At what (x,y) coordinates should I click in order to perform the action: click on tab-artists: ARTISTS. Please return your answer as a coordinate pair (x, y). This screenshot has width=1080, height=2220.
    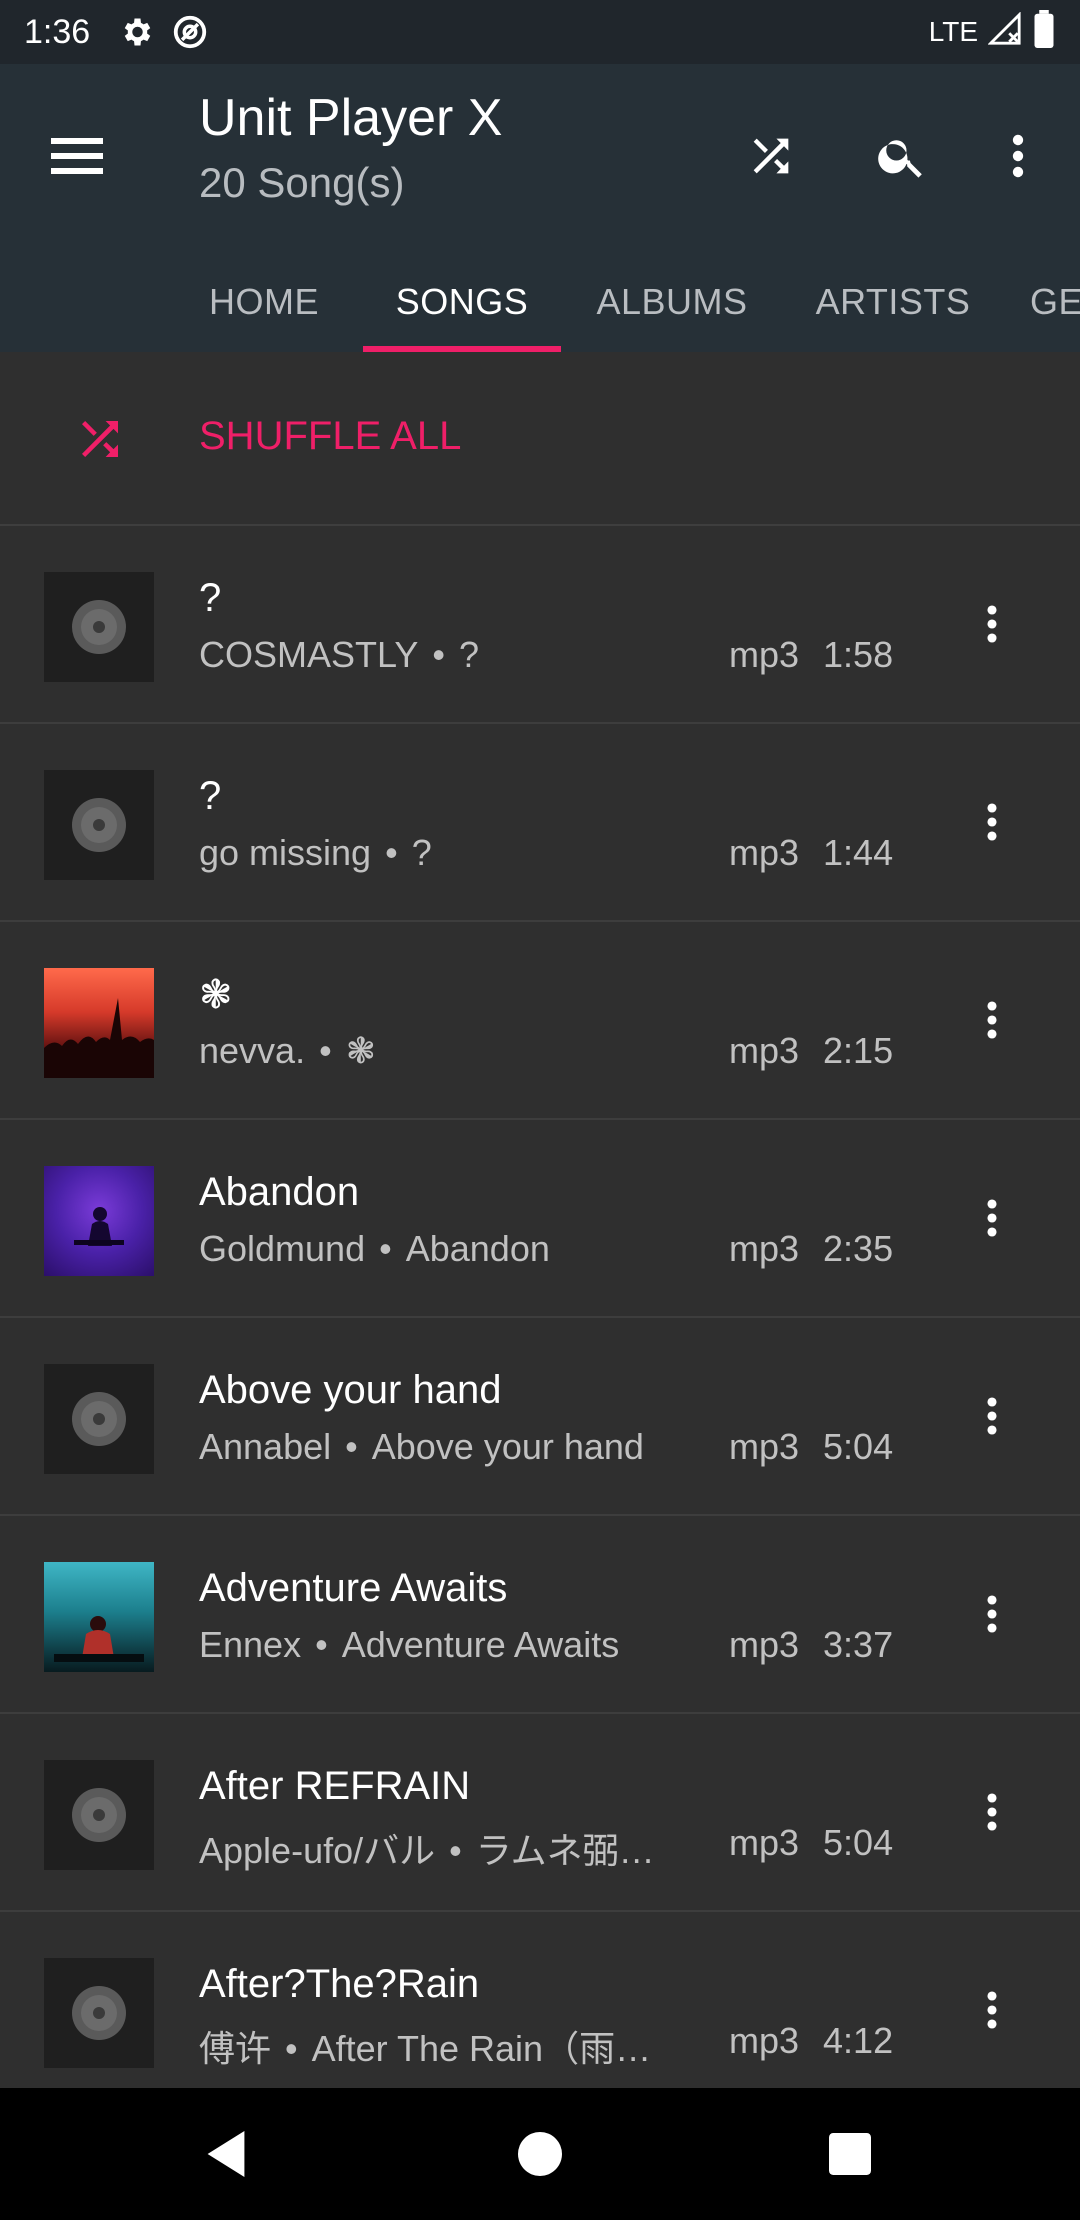
    Looking at the image, I should click on (893, 302).